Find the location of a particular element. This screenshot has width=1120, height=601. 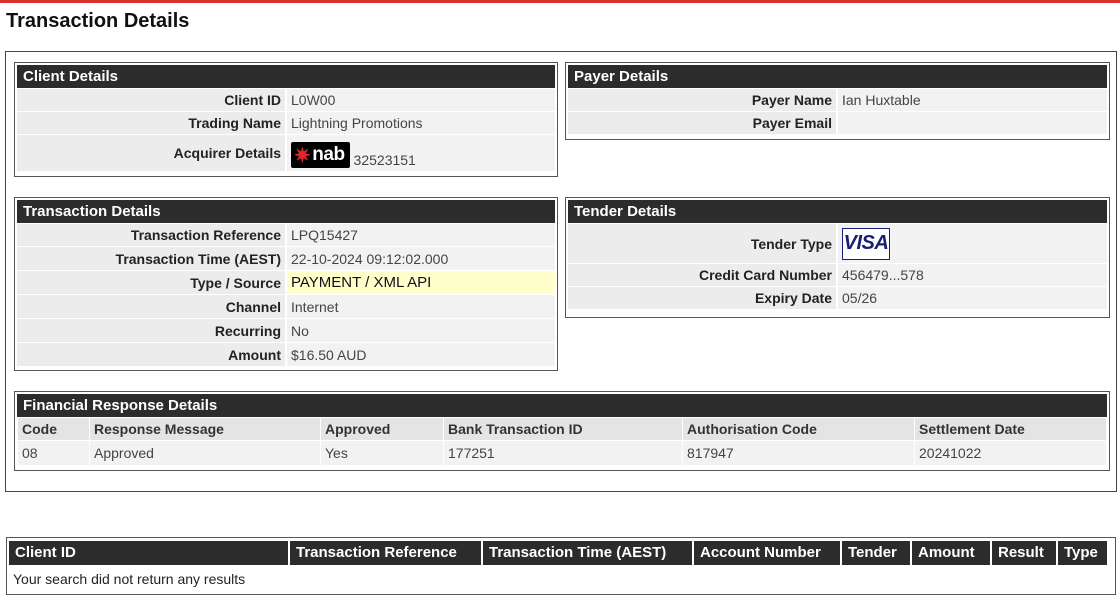

transaction-reference-label: Transaction Reference is located at coordinates (151, 235).